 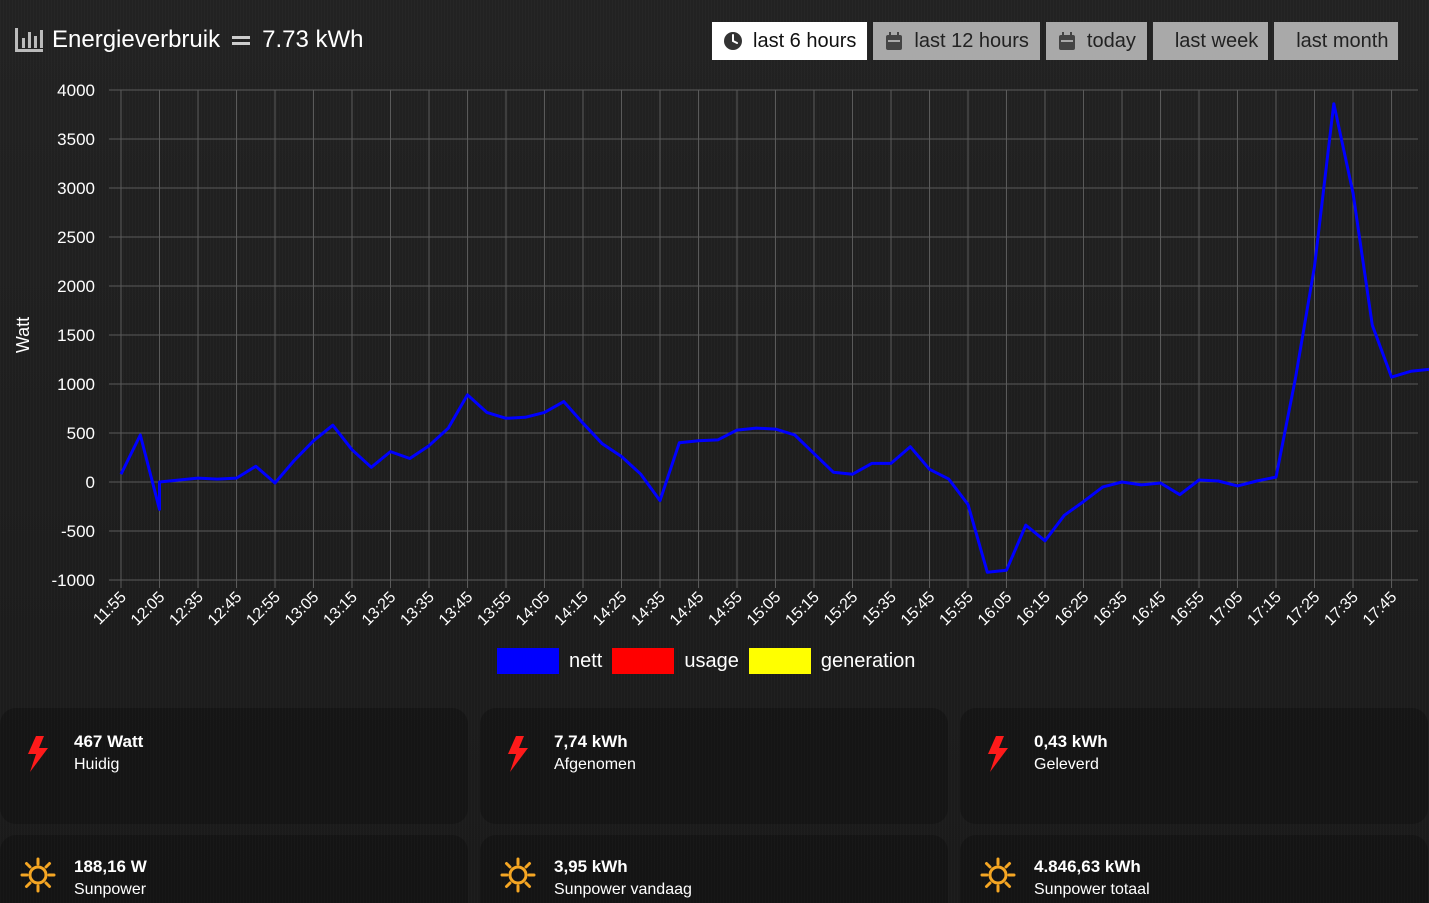 I want to click on chart-header: Energieverbruik 7.73 kWh, so click(x=188, y=40).